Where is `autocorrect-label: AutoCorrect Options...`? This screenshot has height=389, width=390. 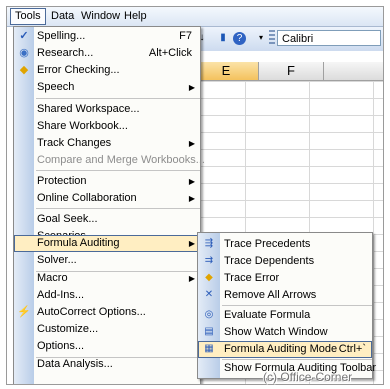
autocorrect-label: AutoCorrect Options... is located at coordinates (91, 312).